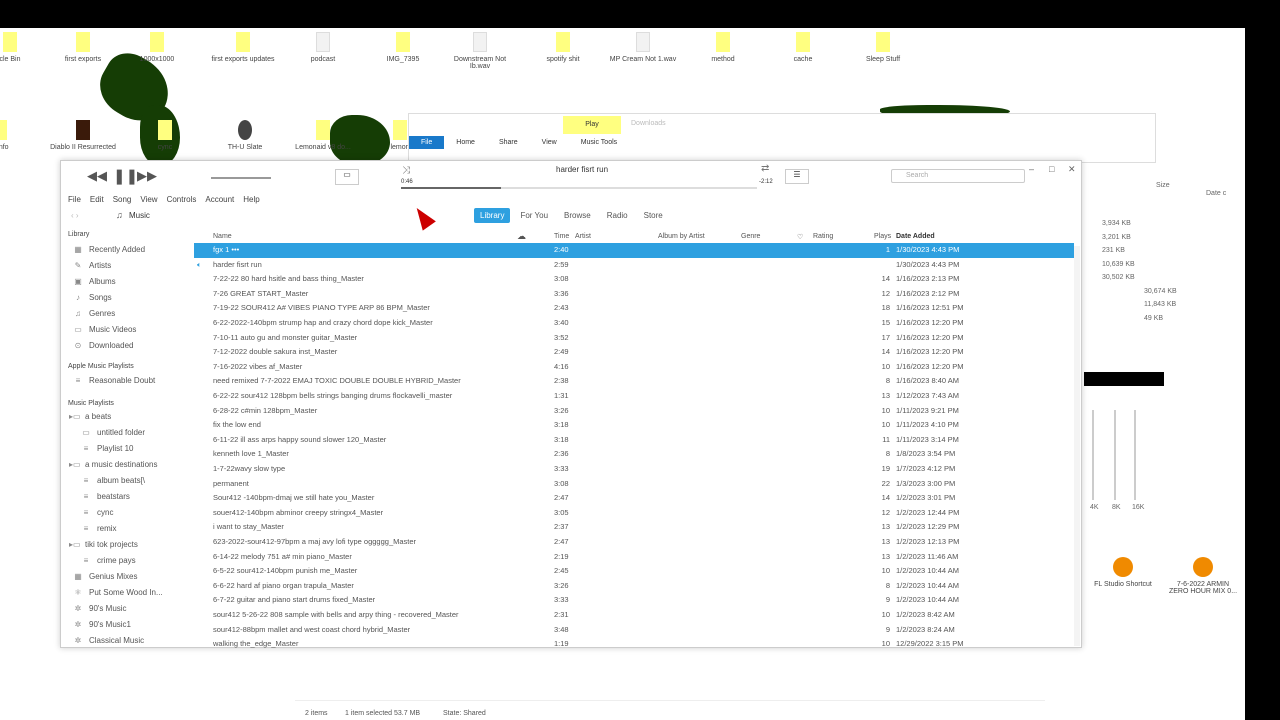 This screenshot has height=720, width=1280. Describe the element at coordinates (406, 170) in the screenshot. I see `shuffle-icon: ⤨` at that location.